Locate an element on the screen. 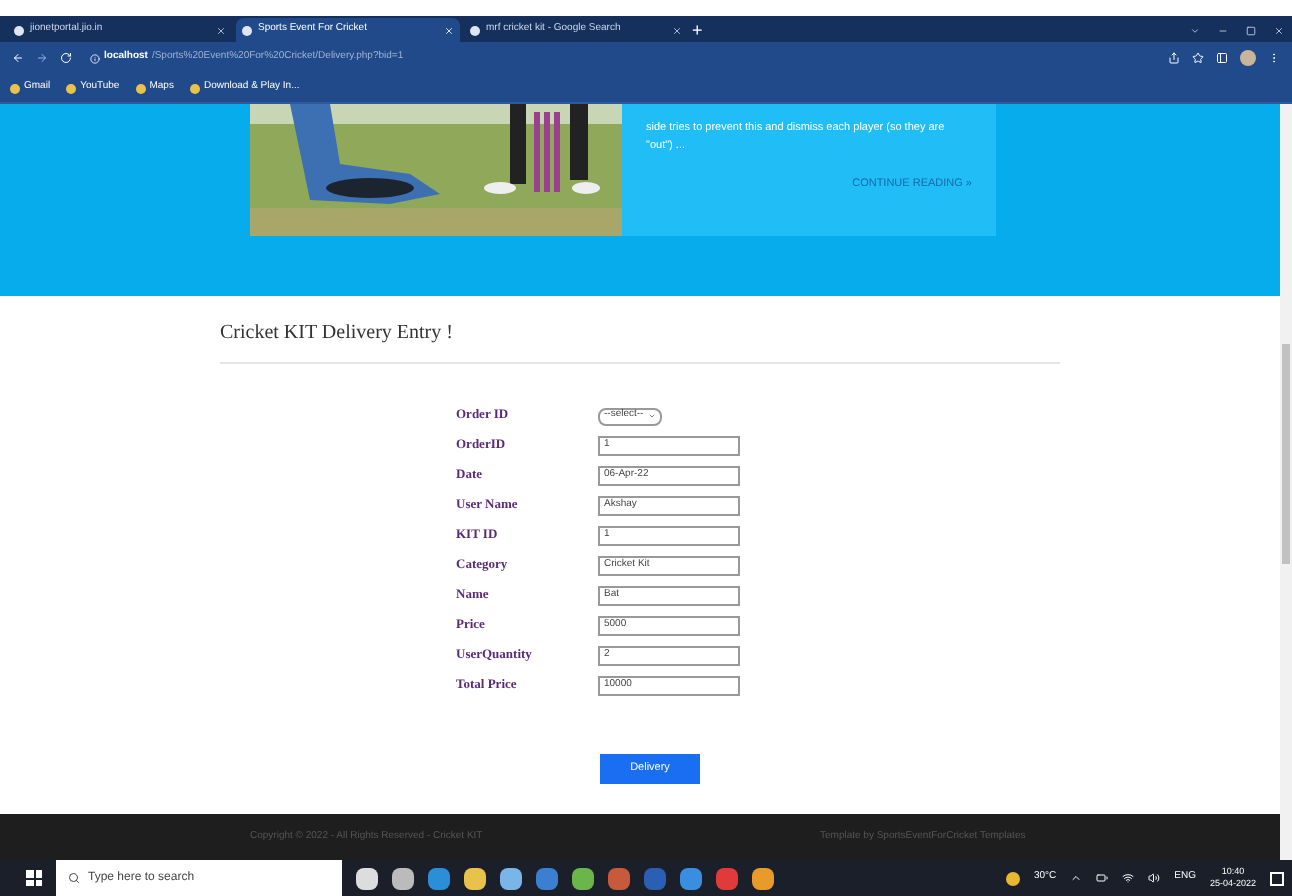  chevron-down-icon is located at coordinates (1195, 31).